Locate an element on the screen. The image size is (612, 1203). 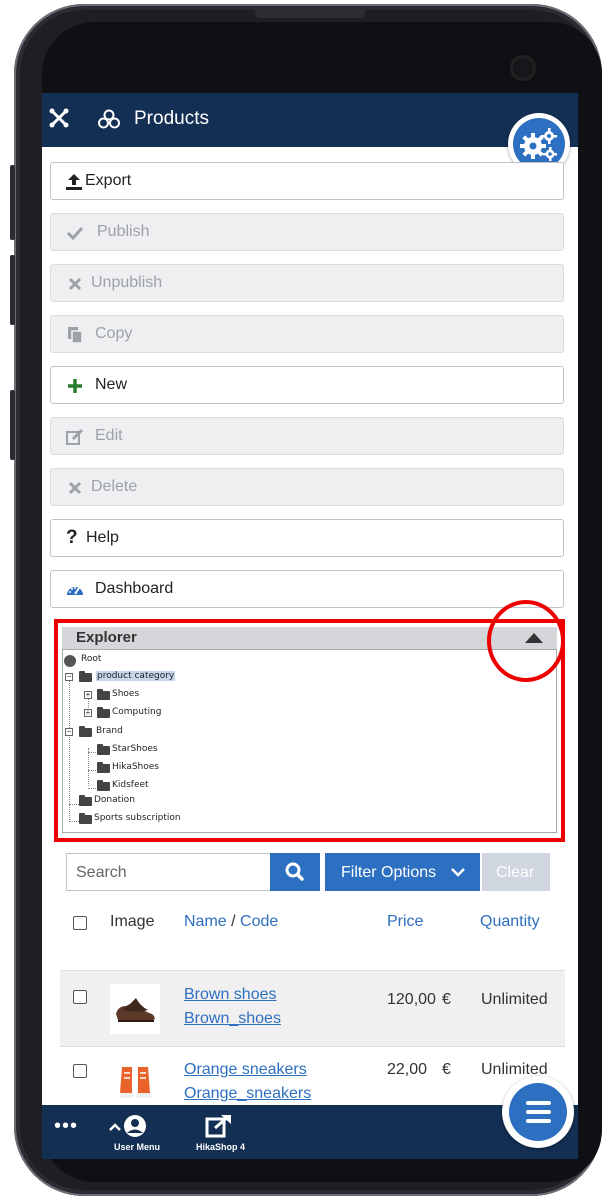
delete-label: Delete is located at coordinates (114, 486).